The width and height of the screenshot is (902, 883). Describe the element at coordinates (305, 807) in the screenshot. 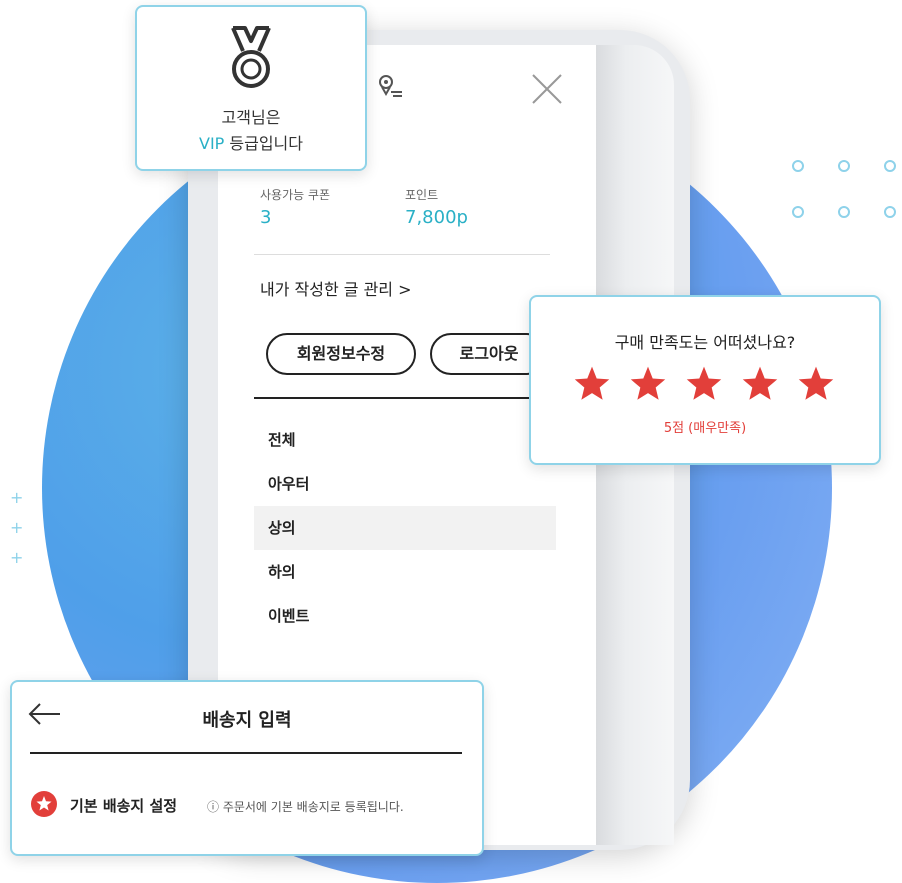

I see `default-address-note: ⓘ 주문서에 기본 배송지로 등록됩니다.` at that location.